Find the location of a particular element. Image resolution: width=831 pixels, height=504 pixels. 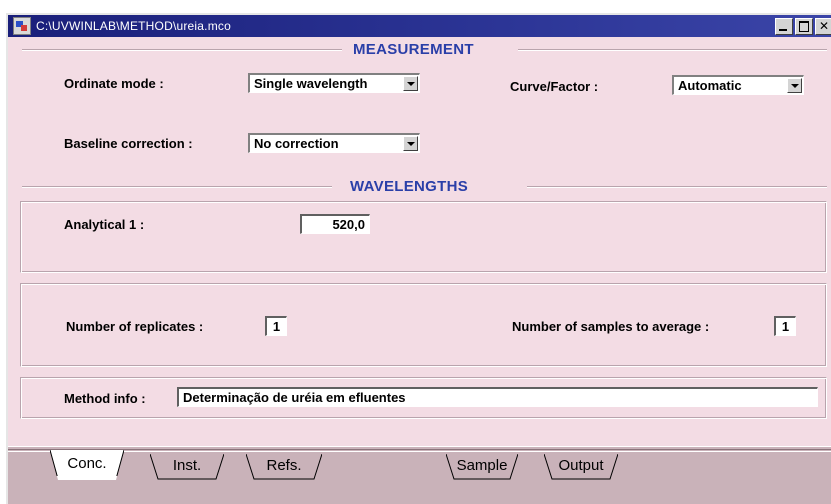

curve-factor-select: Automatic is located at coordinates (738, 85).